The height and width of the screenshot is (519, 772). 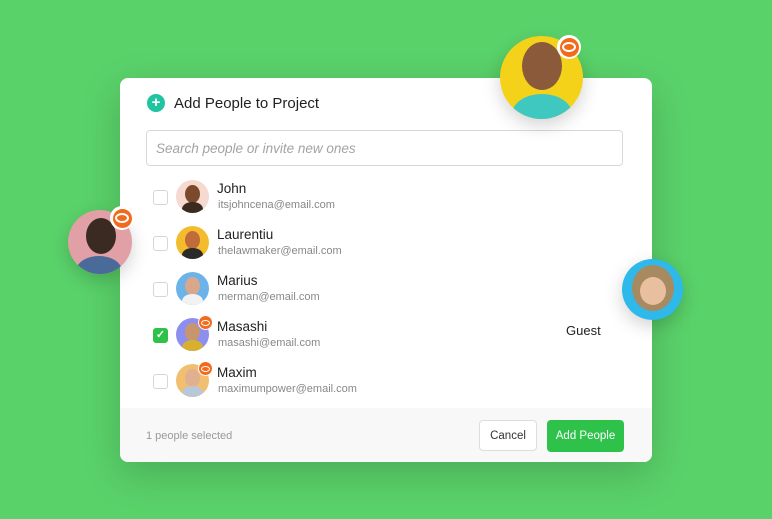 I want to click on checkbox-checked: ✓, so click(x=160, y=335).